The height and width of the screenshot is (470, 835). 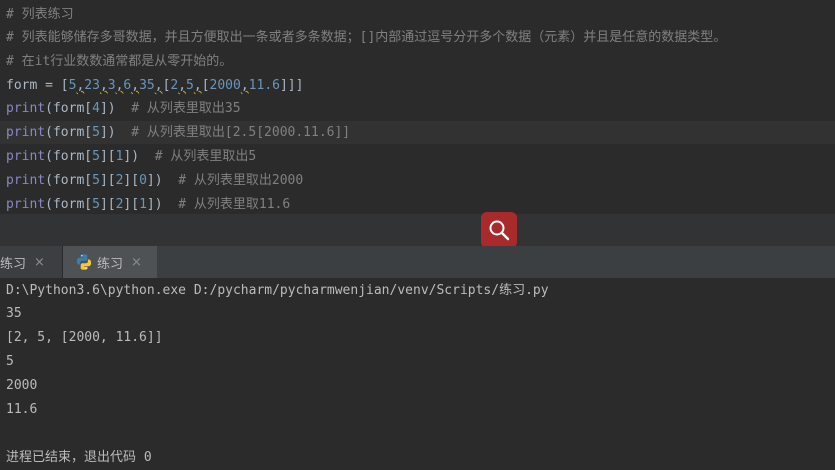 I want to click on console-line: 进程已结束，退出代码 0, so click(x=79, y=457).